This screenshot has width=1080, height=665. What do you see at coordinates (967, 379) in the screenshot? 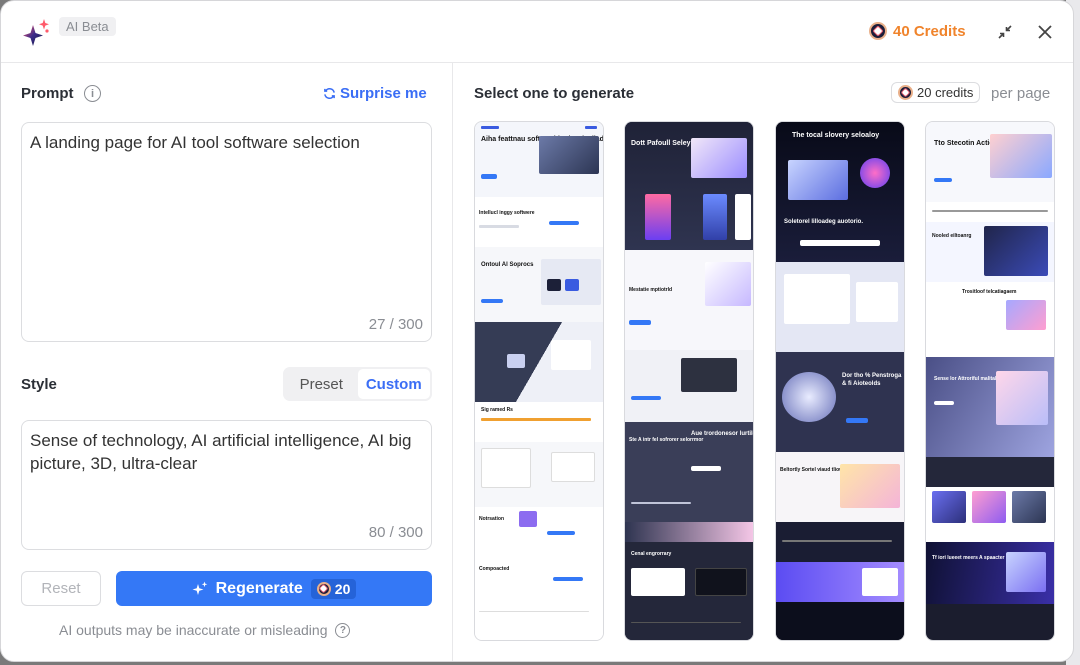
I see `preview-heading: Sense lor Attroriful malitalo` at bounding box center [967, 379].